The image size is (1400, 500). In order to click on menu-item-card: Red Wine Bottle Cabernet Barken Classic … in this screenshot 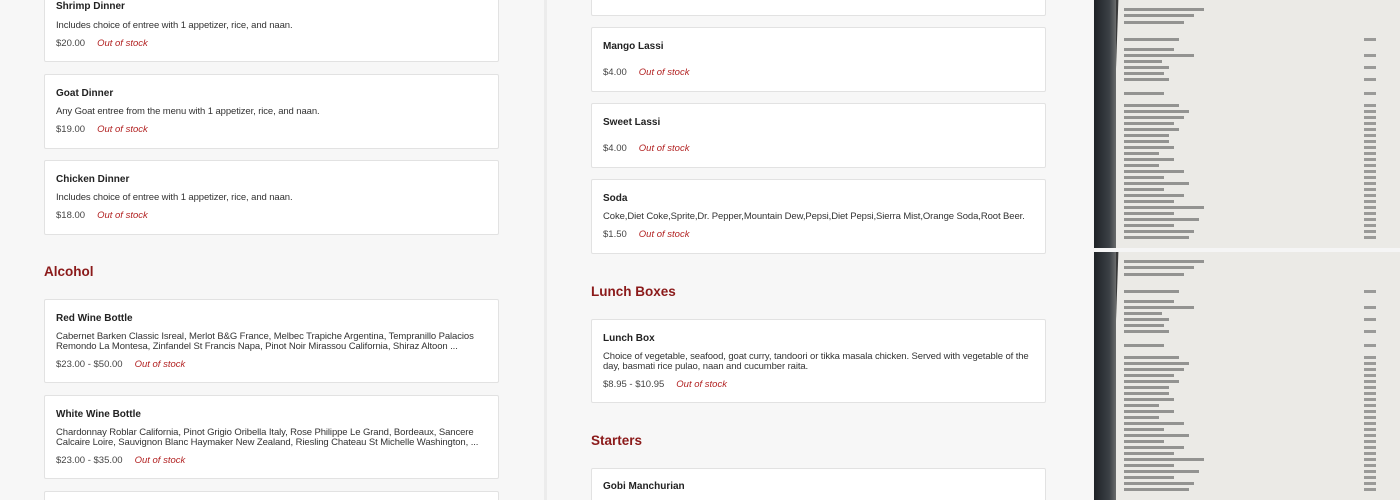, I will do `click(271, 341)`.